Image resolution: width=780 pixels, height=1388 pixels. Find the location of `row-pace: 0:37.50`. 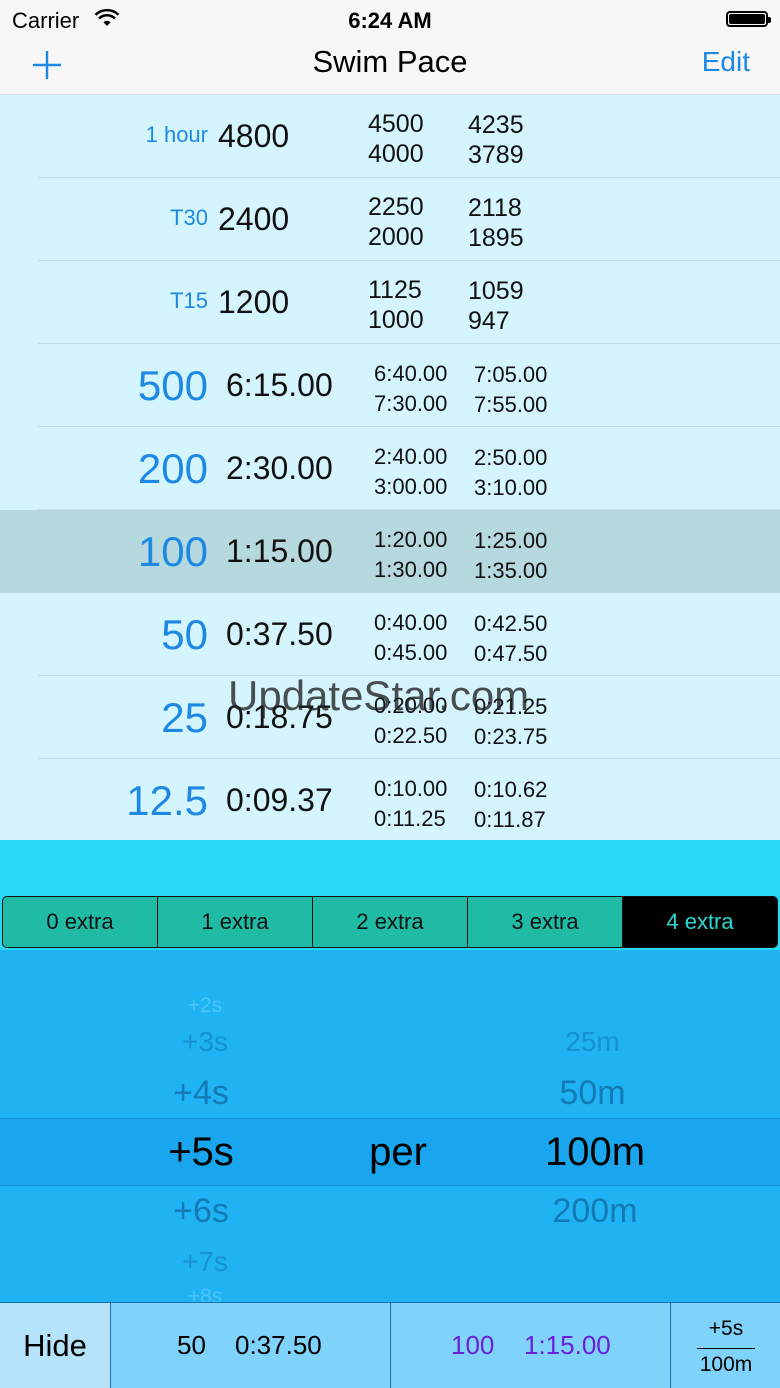

row-pace: 0:37.50 is located at coordinates (279, 634).